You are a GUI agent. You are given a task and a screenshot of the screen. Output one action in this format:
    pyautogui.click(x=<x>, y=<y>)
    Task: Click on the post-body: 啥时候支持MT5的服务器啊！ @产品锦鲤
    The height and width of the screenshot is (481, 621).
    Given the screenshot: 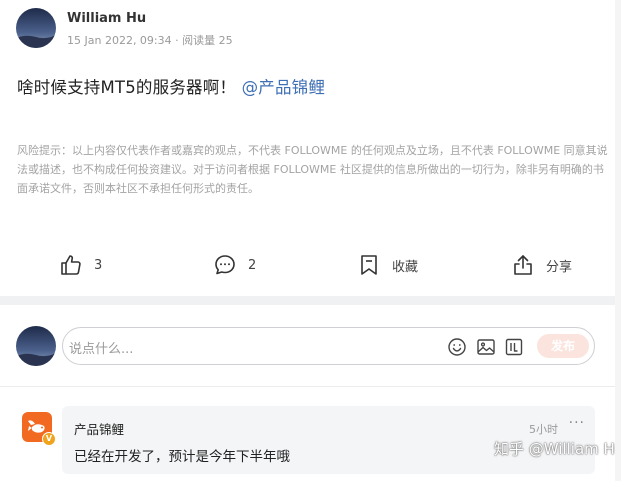 What is the action you would take?
    pyautogui.click(x=171, y=86)
    